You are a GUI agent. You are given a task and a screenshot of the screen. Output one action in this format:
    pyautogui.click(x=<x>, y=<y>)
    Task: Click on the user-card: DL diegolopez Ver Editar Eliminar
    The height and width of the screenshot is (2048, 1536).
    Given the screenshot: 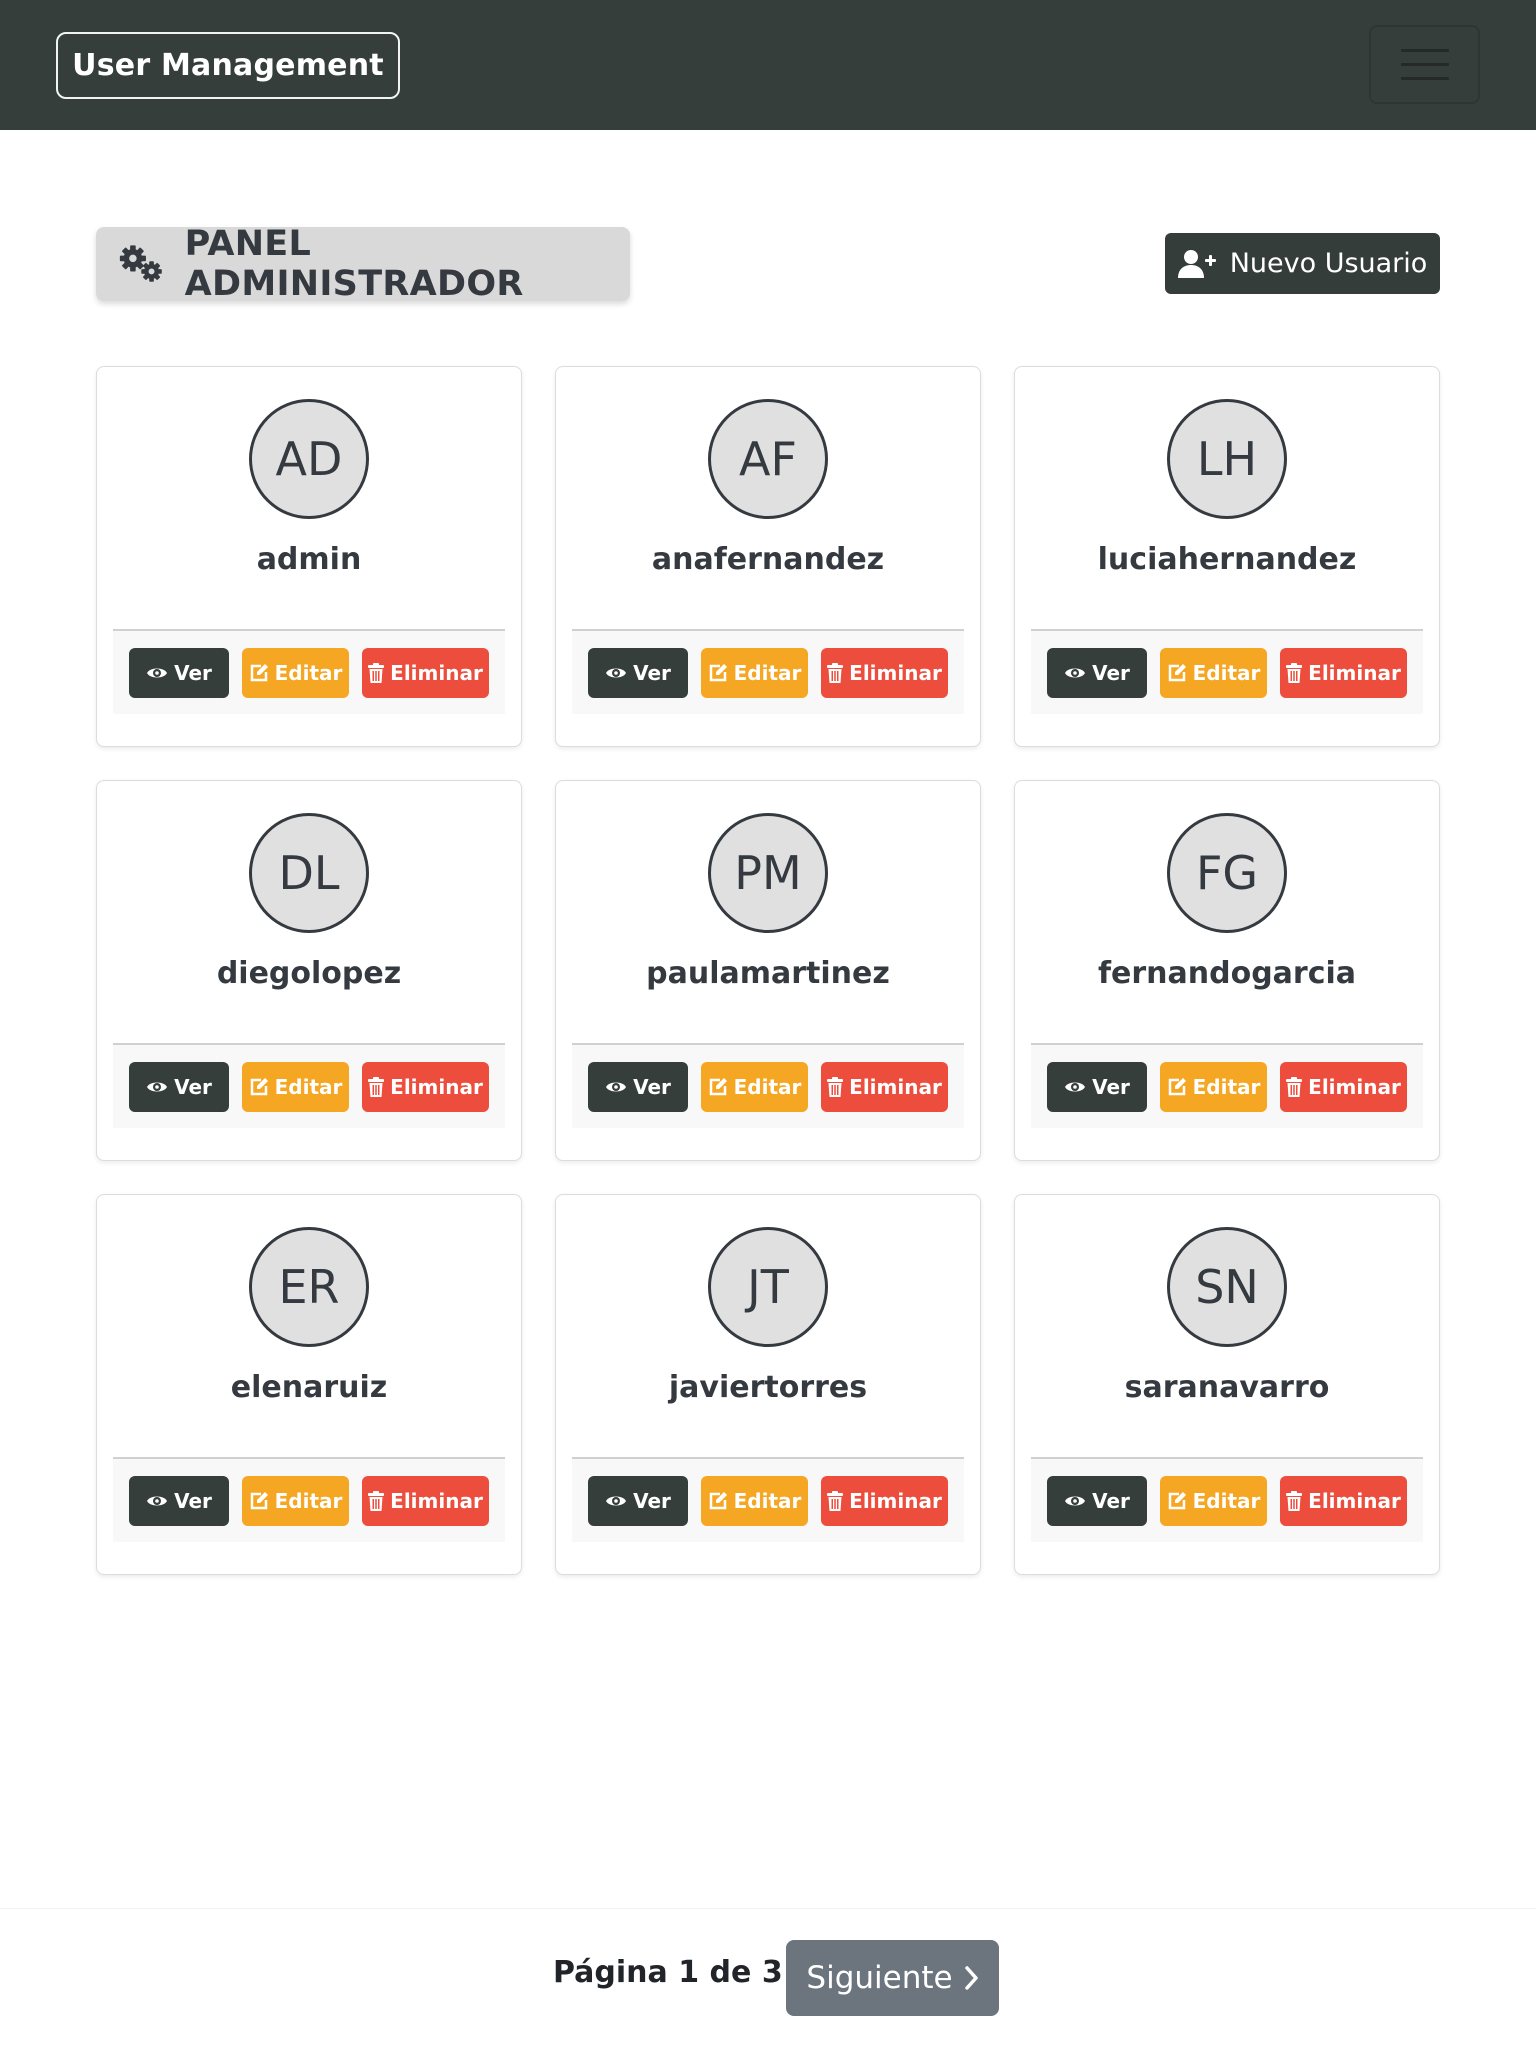 What is the action you would take?
    pyautogui.click(x=309, y=970)
    